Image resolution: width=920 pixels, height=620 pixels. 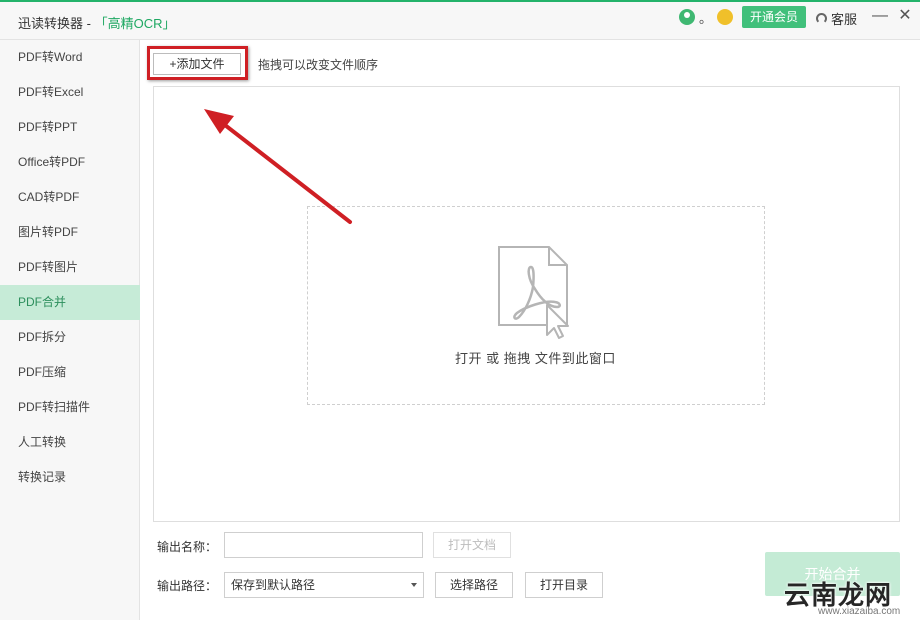 I want to click on sidebar-item-pdf-to-scan: PDF转扫描件, so click(x=70, y=407).